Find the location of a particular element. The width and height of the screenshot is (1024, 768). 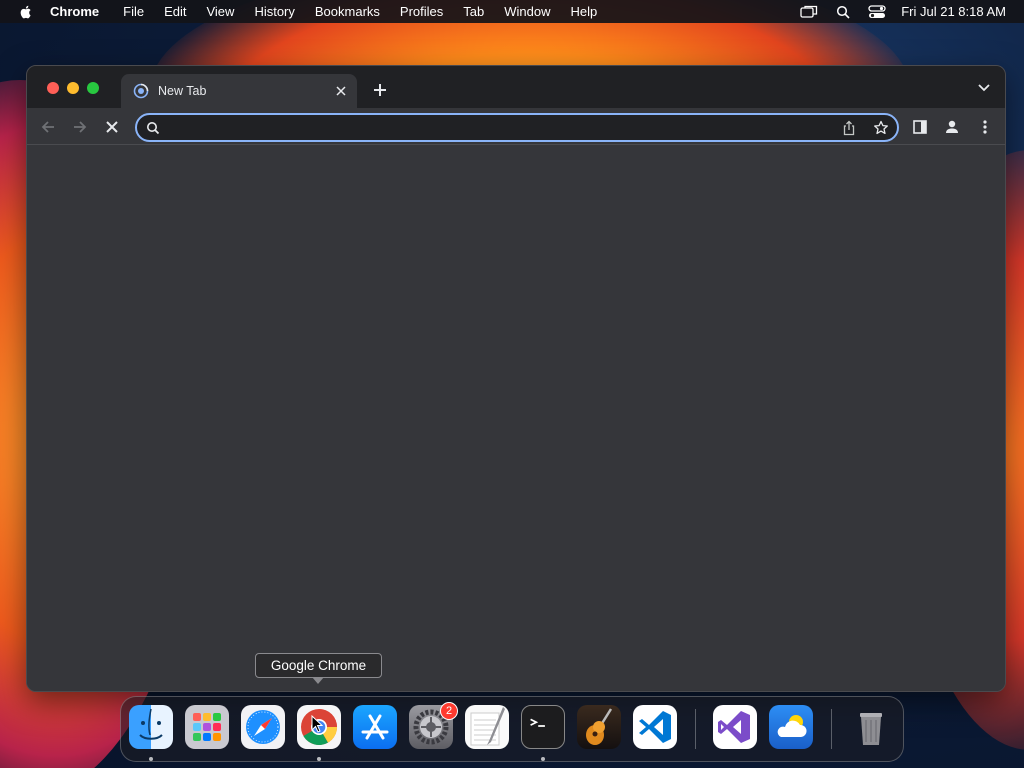

garageband-icon is located at coordinates (599, 727).